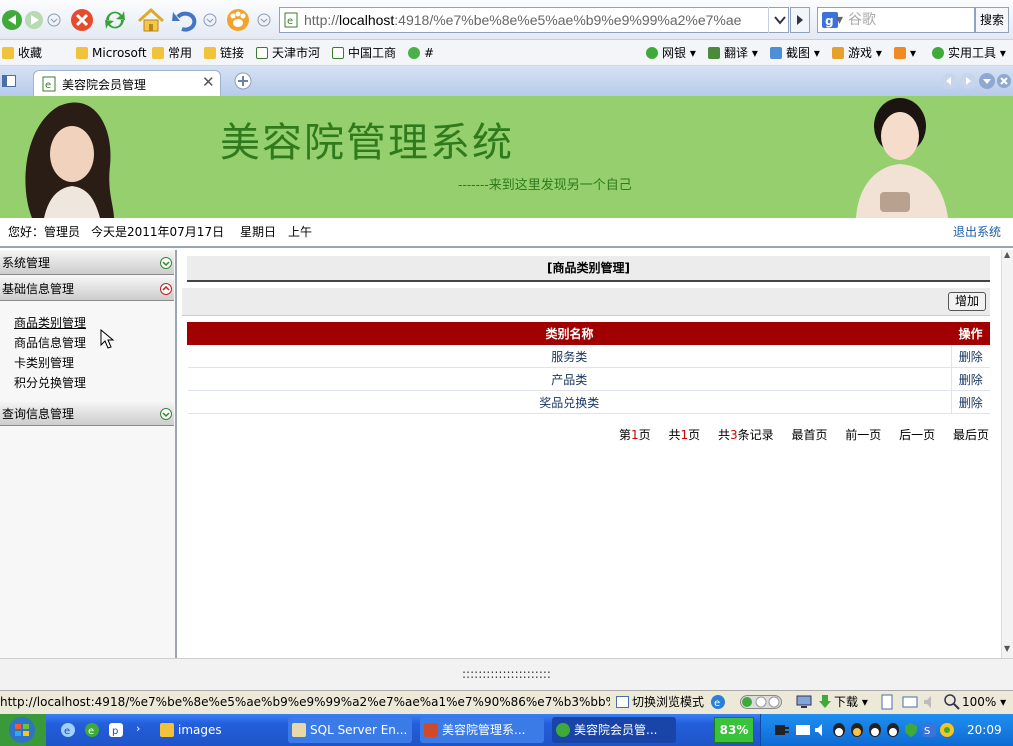 This screenshot has height=746, width=1013. Describe the element at coordinates (288, 53) in the screenshot. I see `favorite-item: 天津市河` at that location.